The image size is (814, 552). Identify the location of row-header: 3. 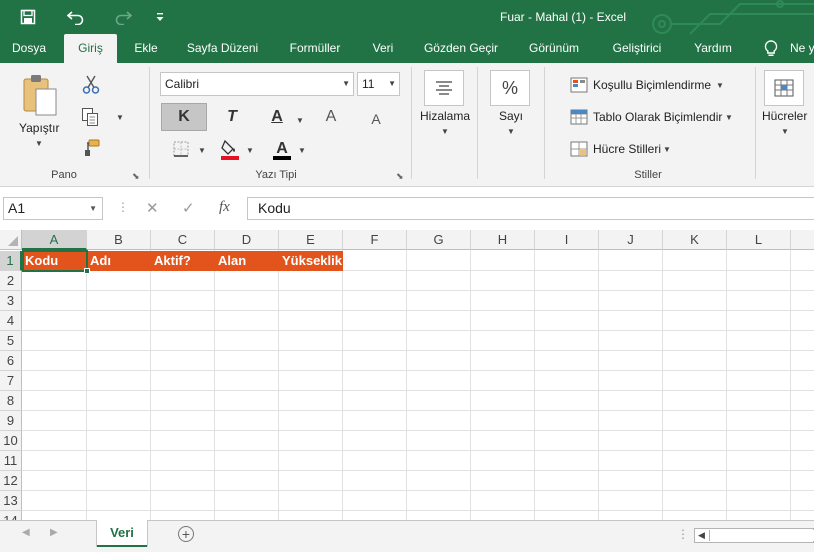
(11, 301).